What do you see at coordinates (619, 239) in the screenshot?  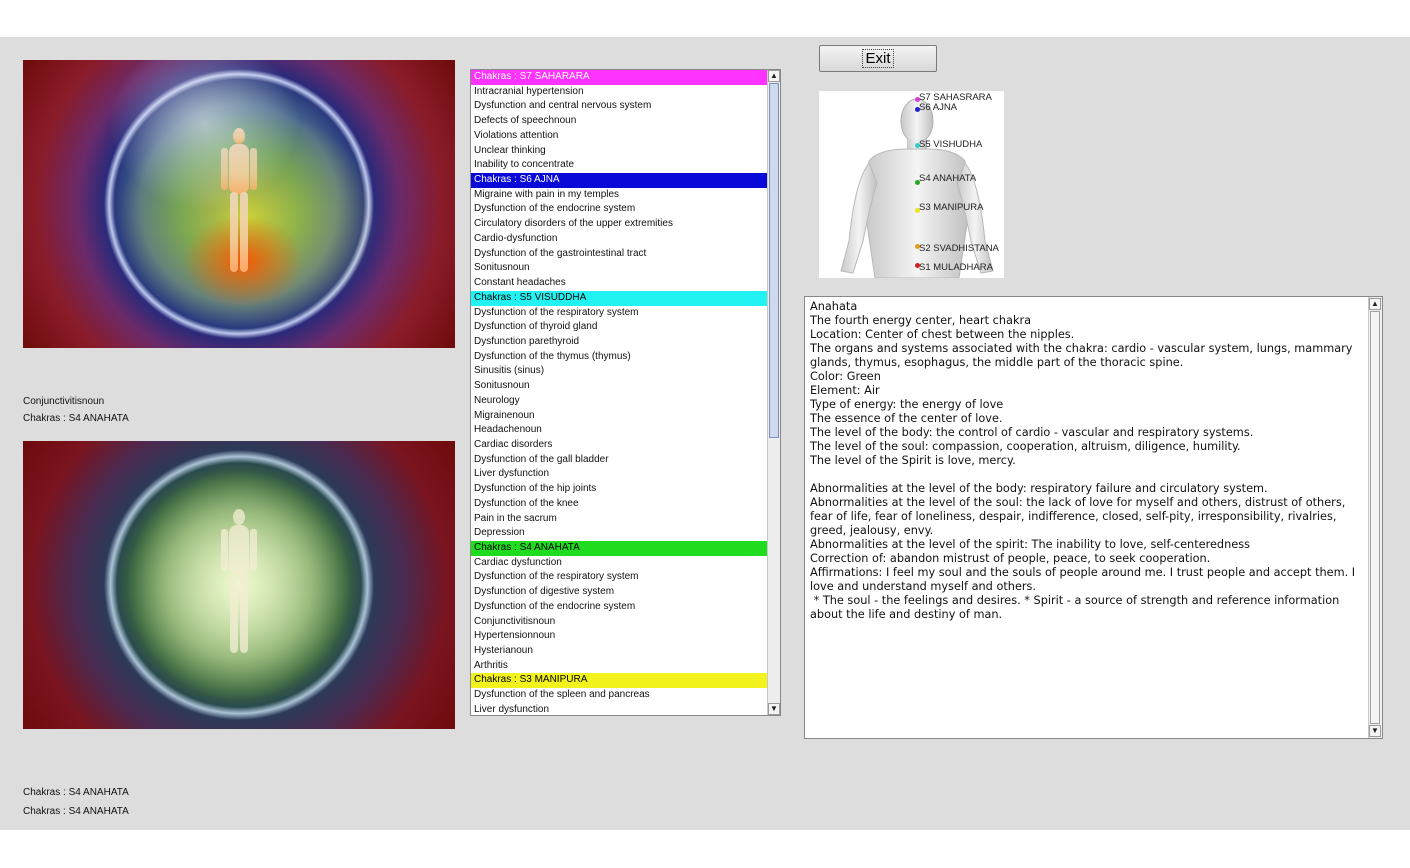 I see `disease-list-item: Cardio-dysfunction` at bounding box center [619, 239].